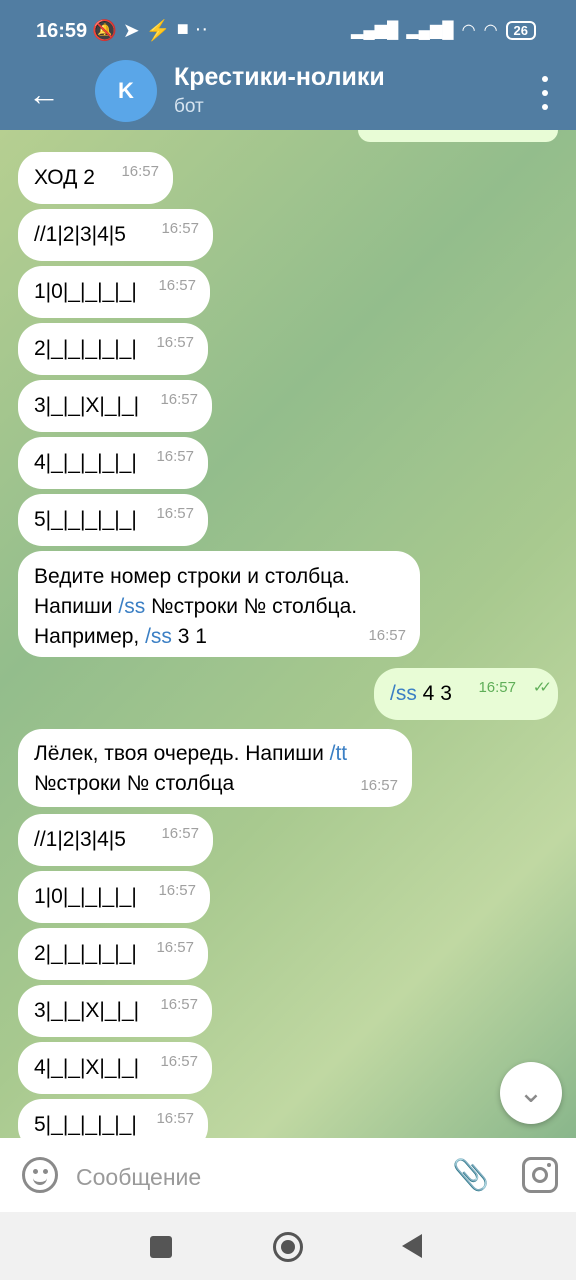 The width and height of the screenshot is (576, 1280). I want to click on home-button, so click(288, 1247).